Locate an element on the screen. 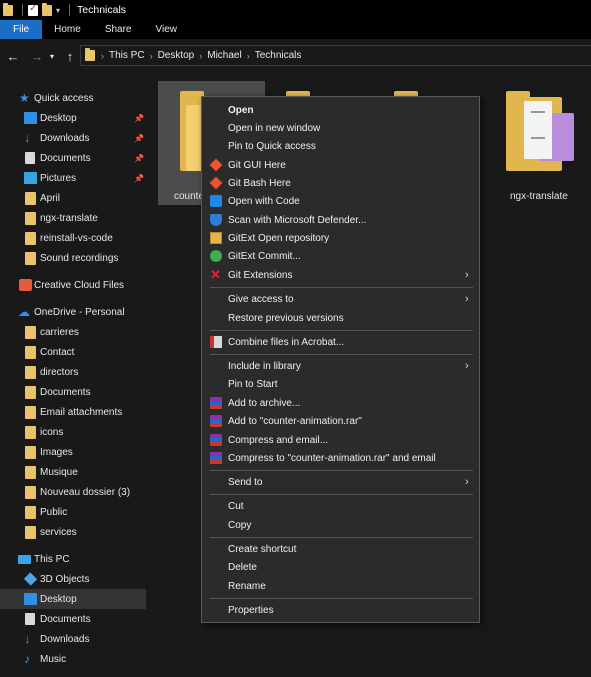 Image resolution: width=591 pixels, height=677 pixels. tab-share: Share is located at coordinates (118, 29).